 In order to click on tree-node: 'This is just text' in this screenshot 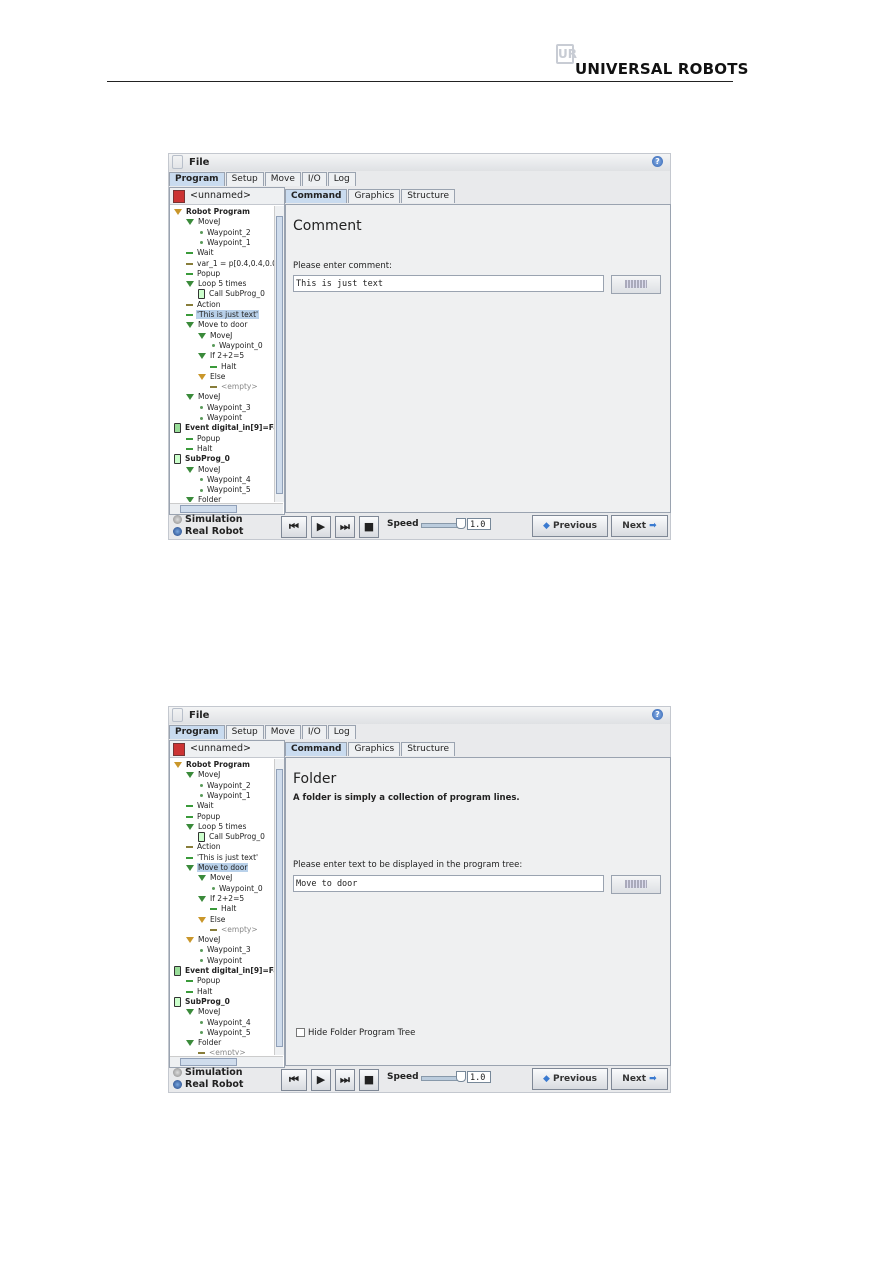, I will do `click(223, 315)`.